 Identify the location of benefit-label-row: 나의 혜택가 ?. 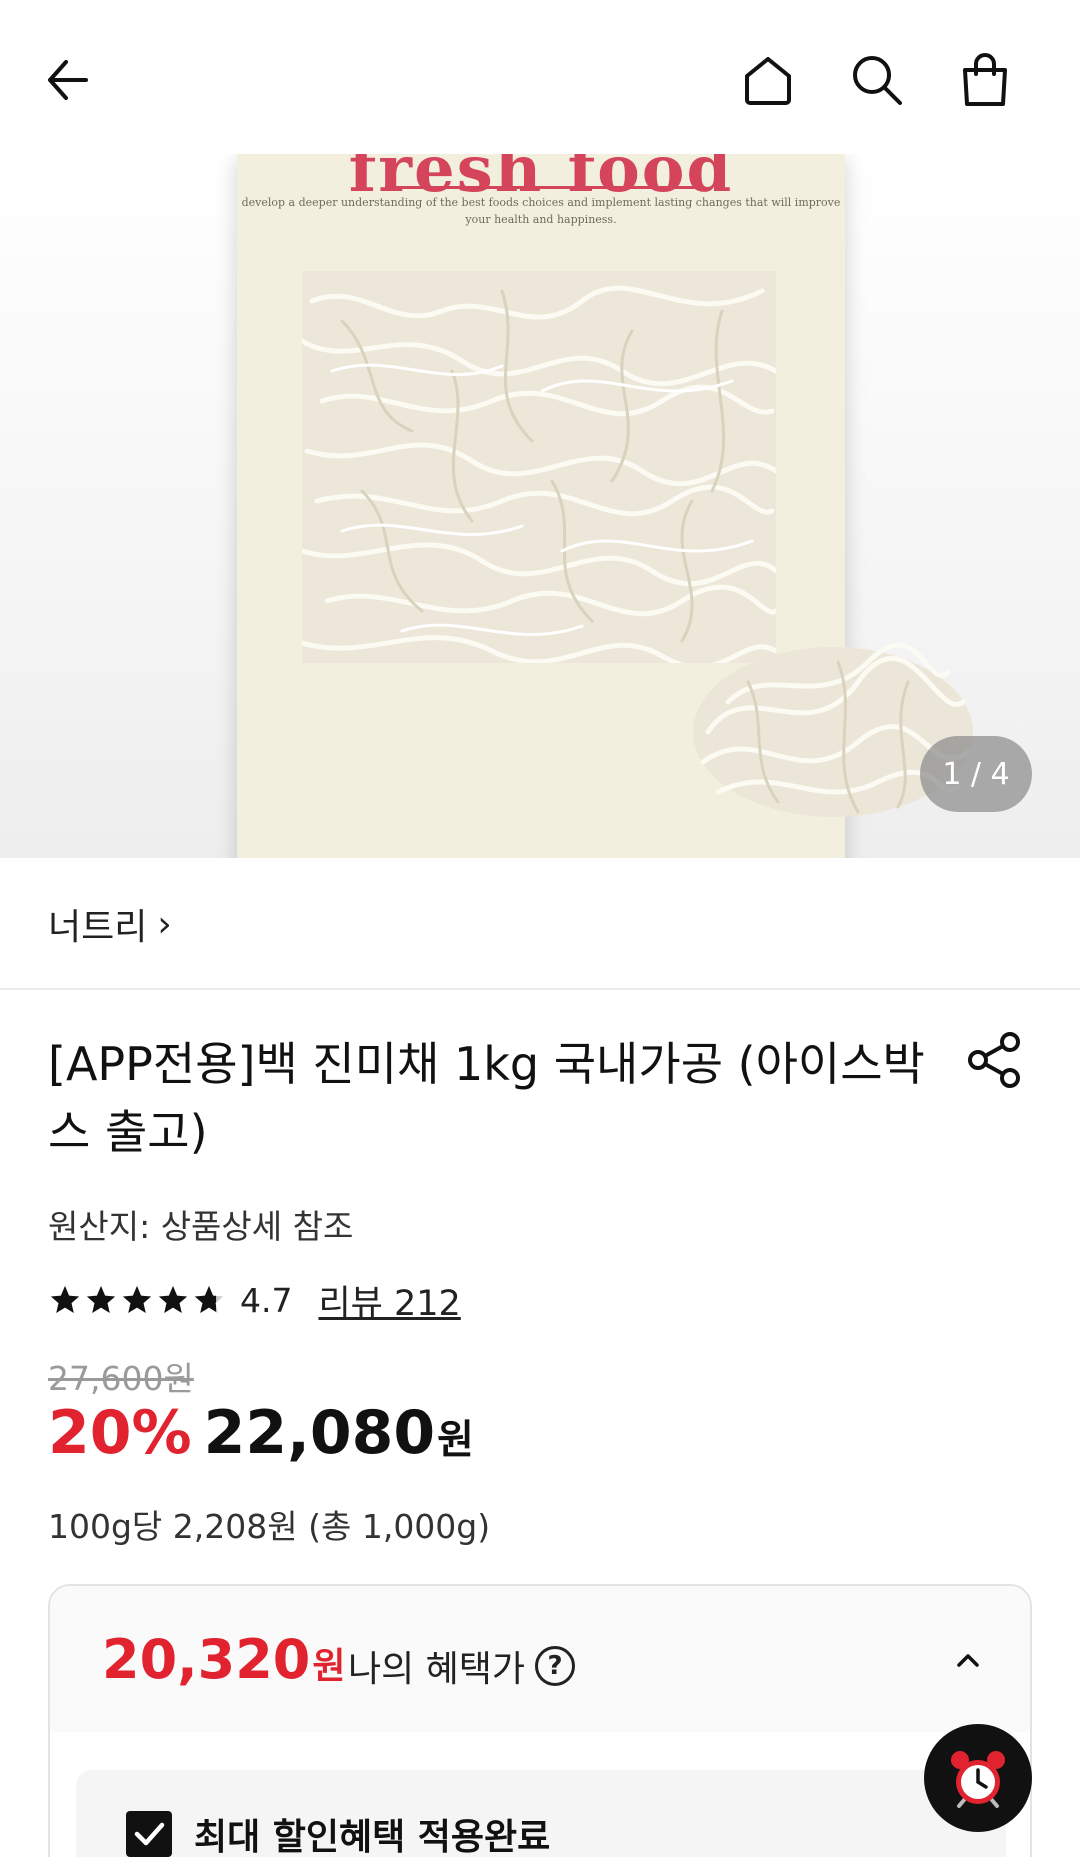
(462, 1666).